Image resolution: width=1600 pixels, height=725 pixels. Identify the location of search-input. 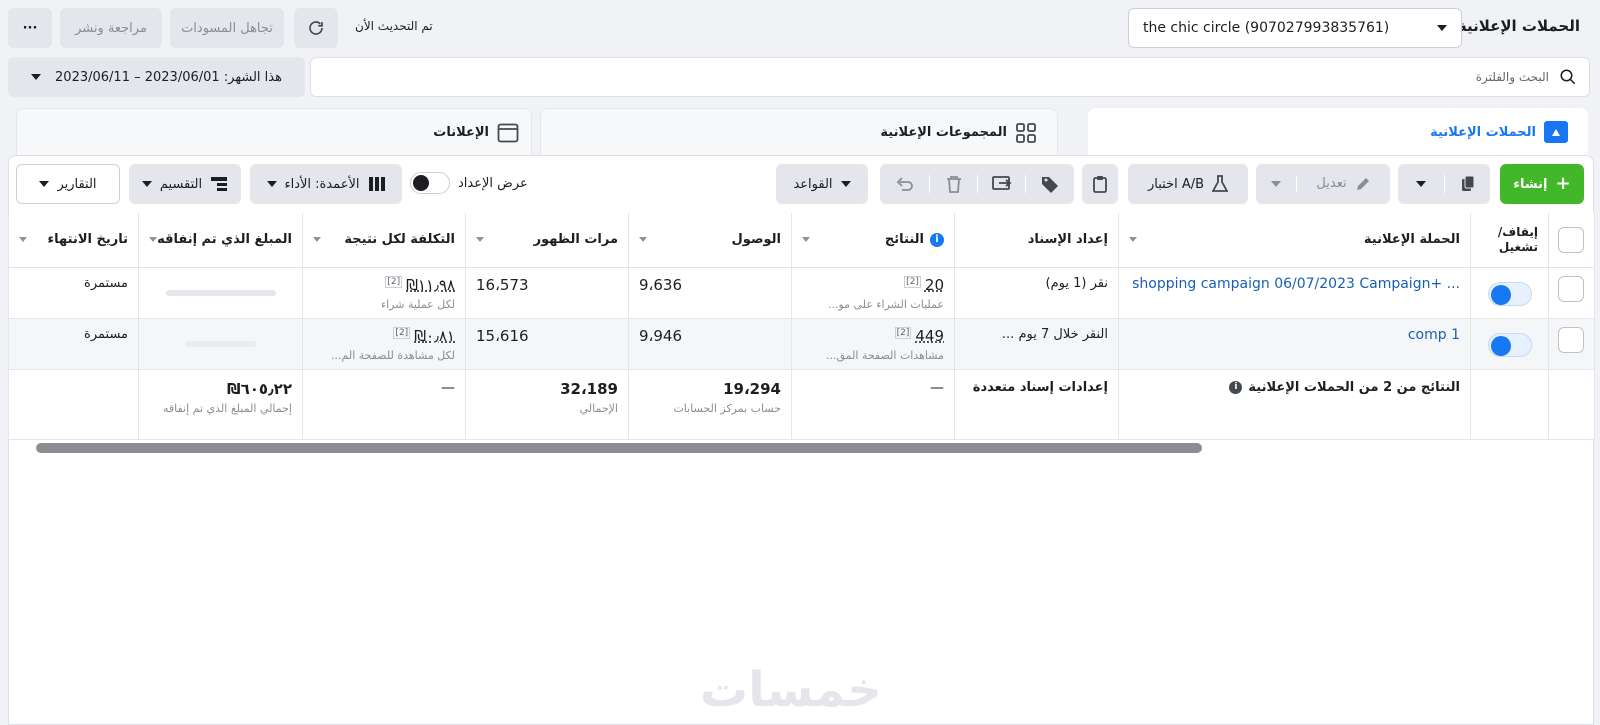
(930, 77).